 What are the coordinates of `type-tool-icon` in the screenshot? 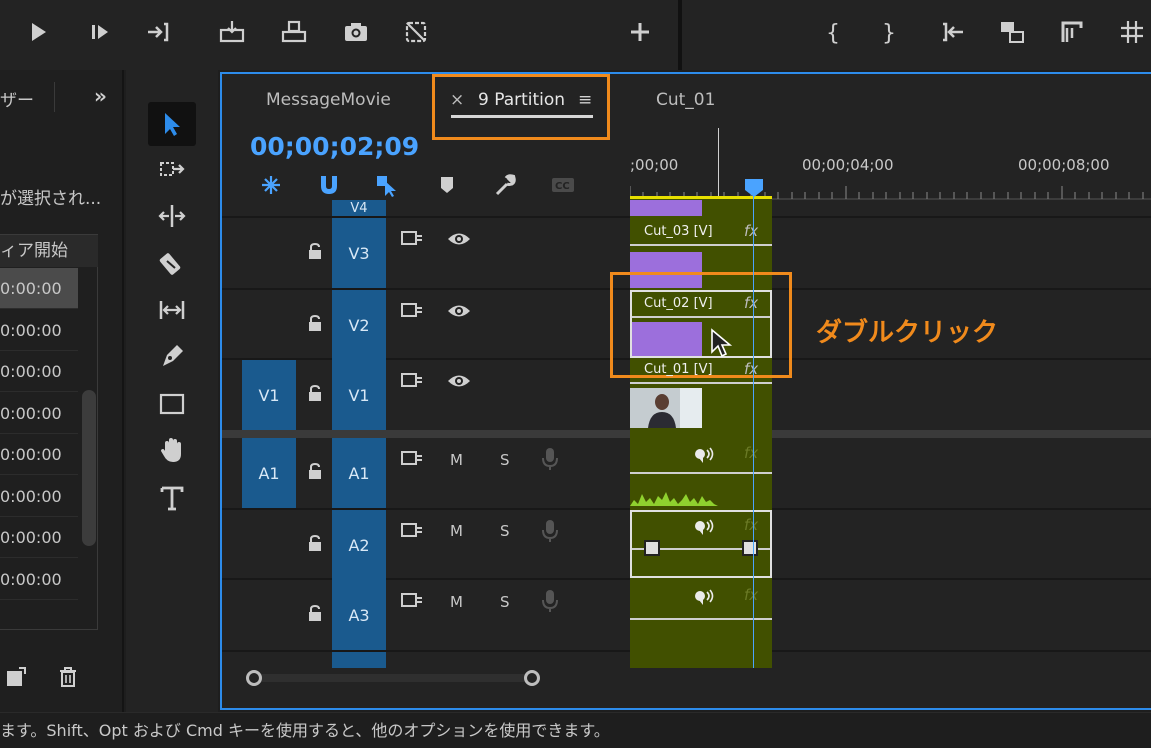 It's located at (172, 498).